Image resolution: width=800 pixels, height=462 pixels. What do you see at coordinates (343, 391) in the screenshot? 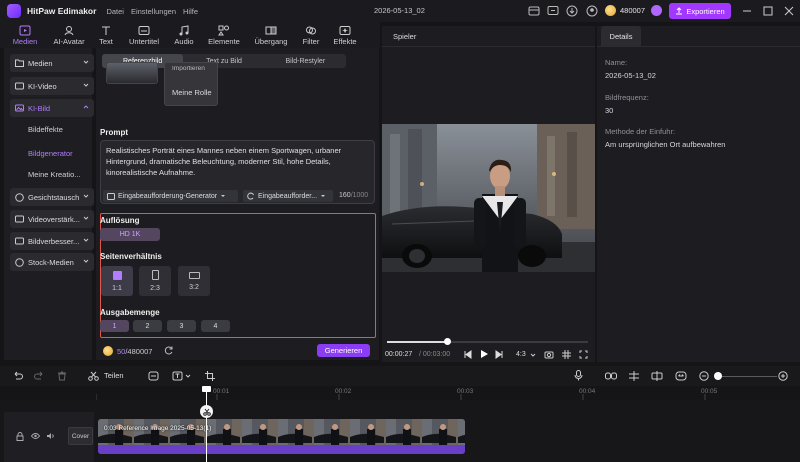
I see `ruler-label: 00:02` at bounding box center [343, 391].